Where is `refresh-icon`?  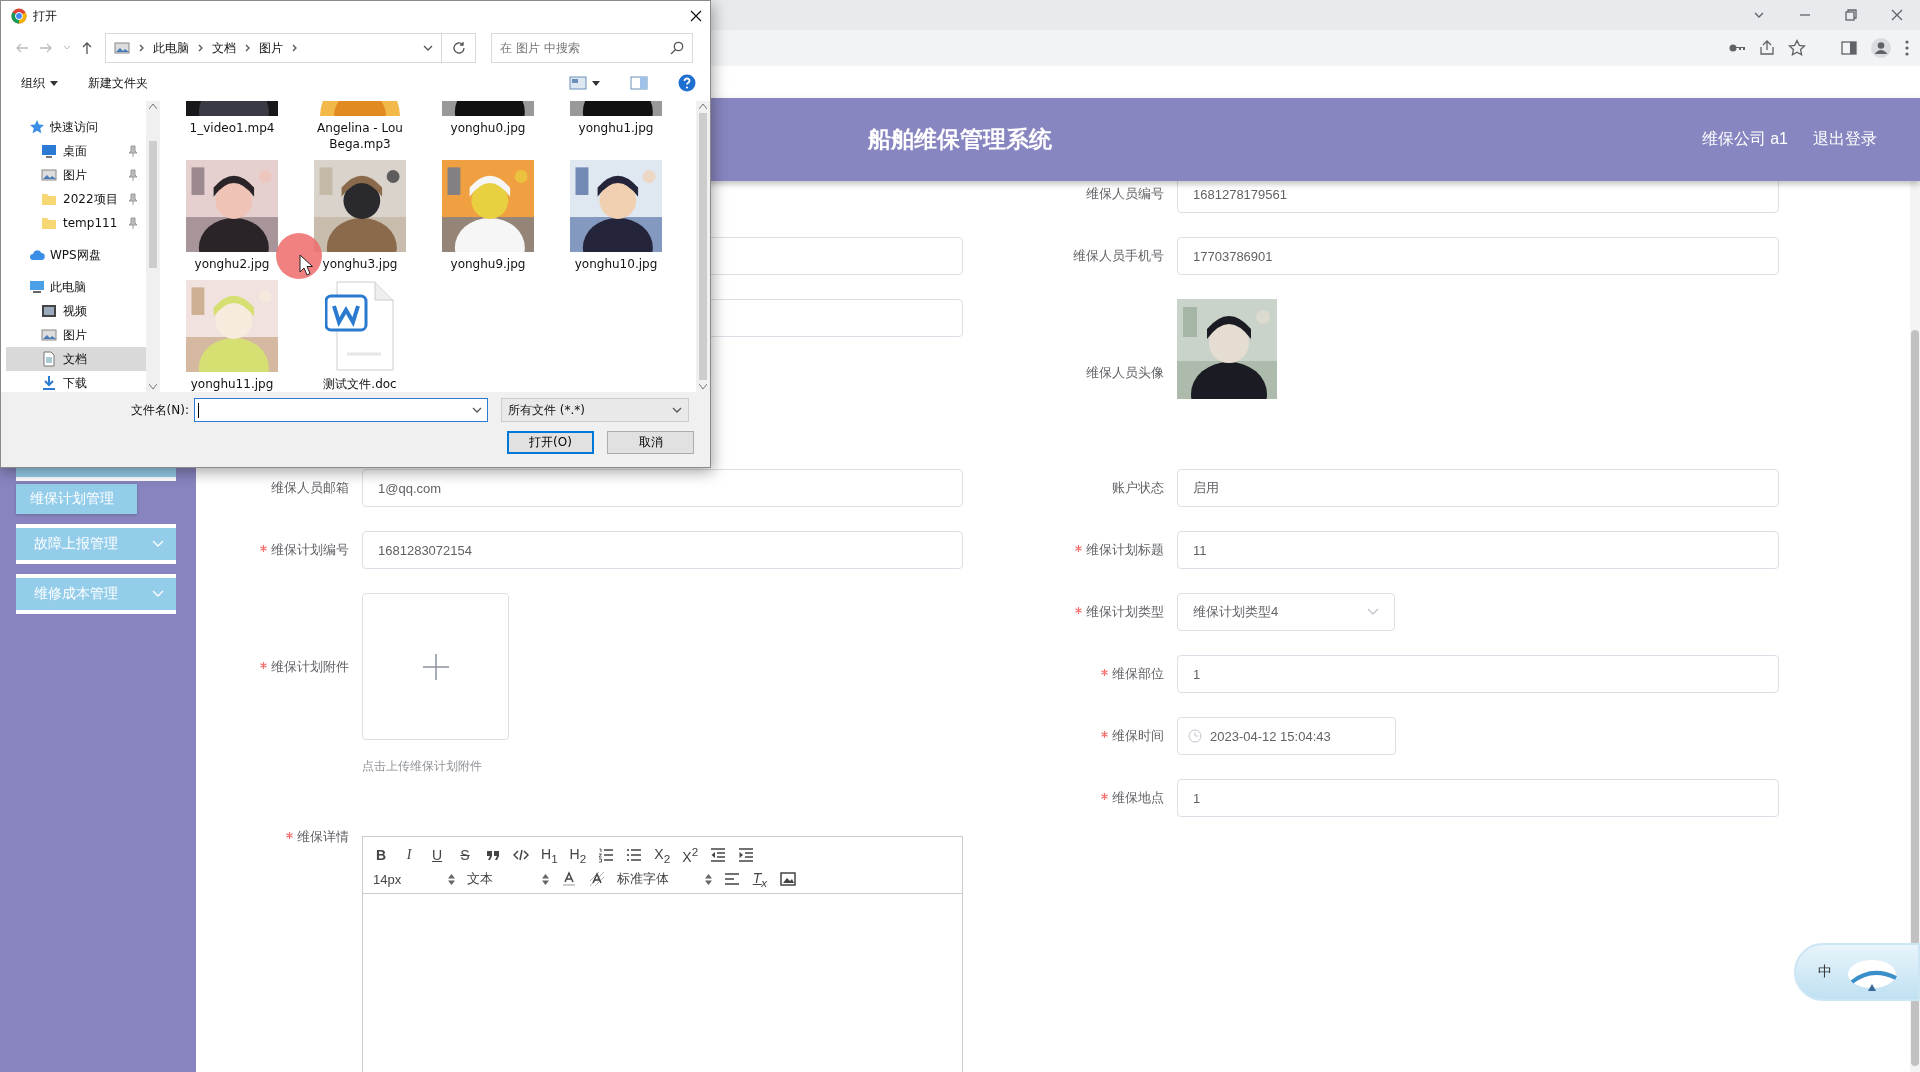 refresh-icon is located at coordinates (458, 48).